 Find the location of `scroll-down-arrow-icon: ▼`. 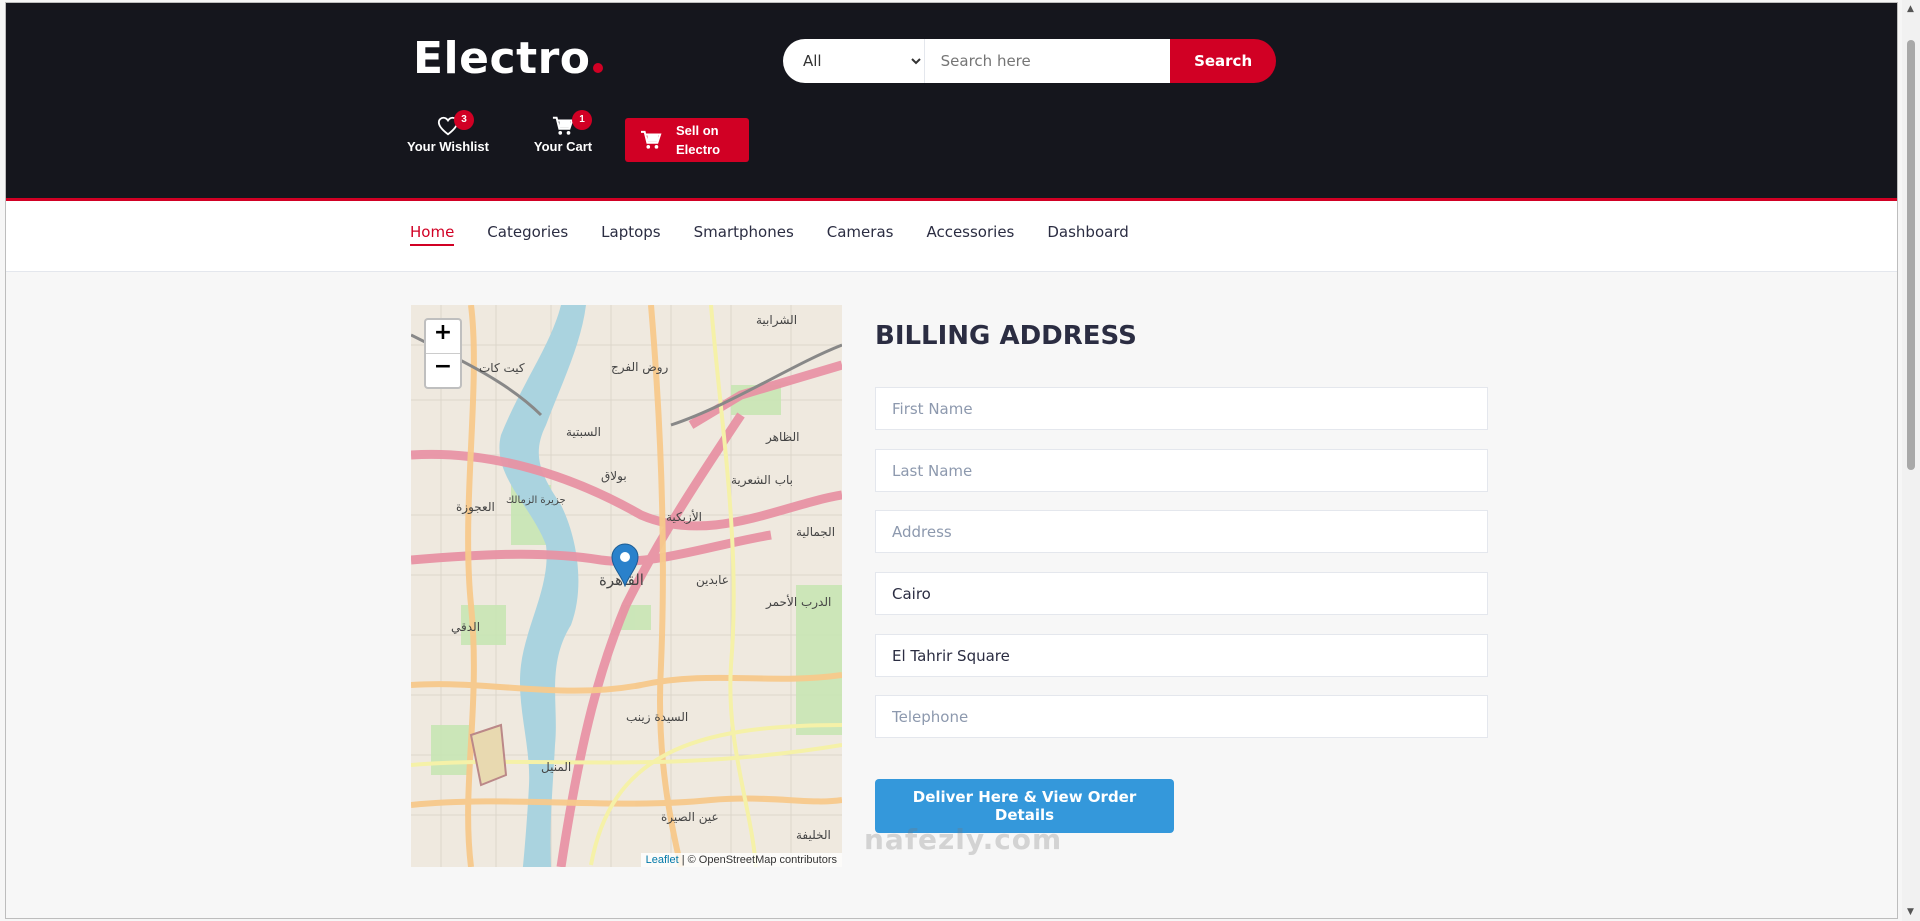

scroll-down-arrow-icon: ▼ is located at coordinates (1910, 912).